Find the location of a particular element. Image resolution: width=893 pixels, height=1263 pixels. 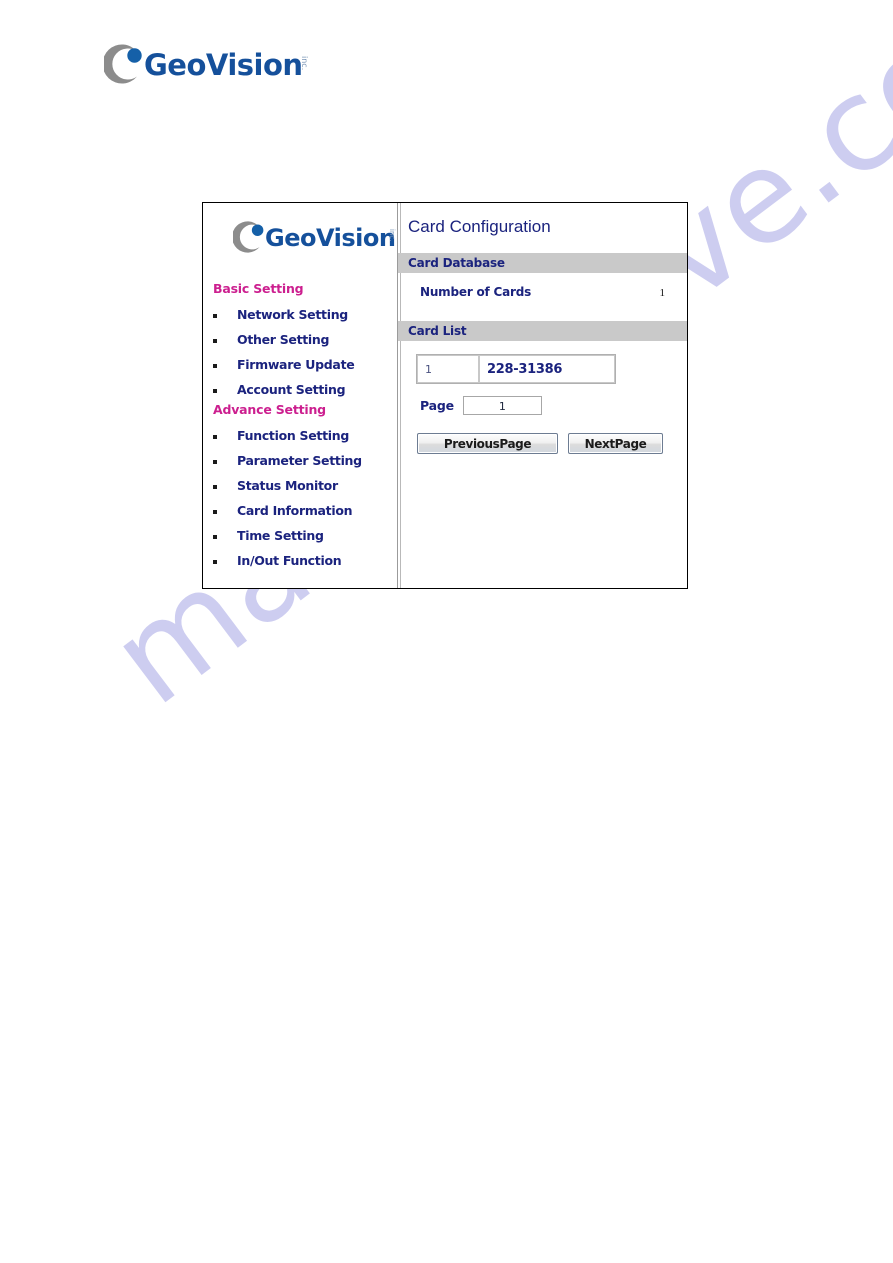

nav-group-title-advance-setting: Advance Setting is located at coordinates (269, 409).